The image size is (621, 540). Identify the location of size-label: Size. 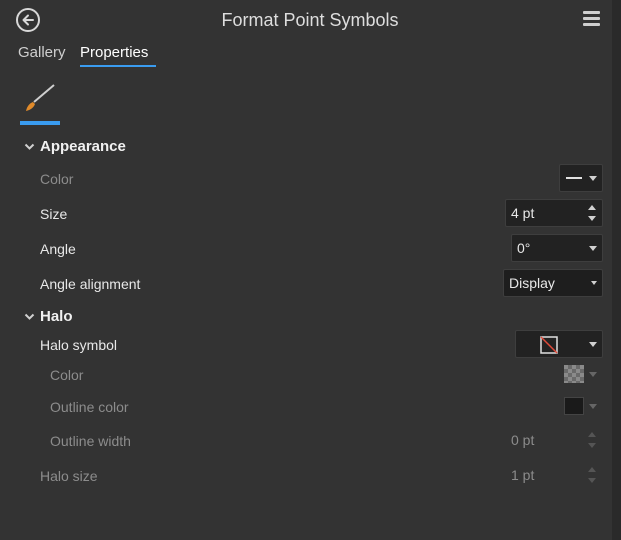
(54, 214).